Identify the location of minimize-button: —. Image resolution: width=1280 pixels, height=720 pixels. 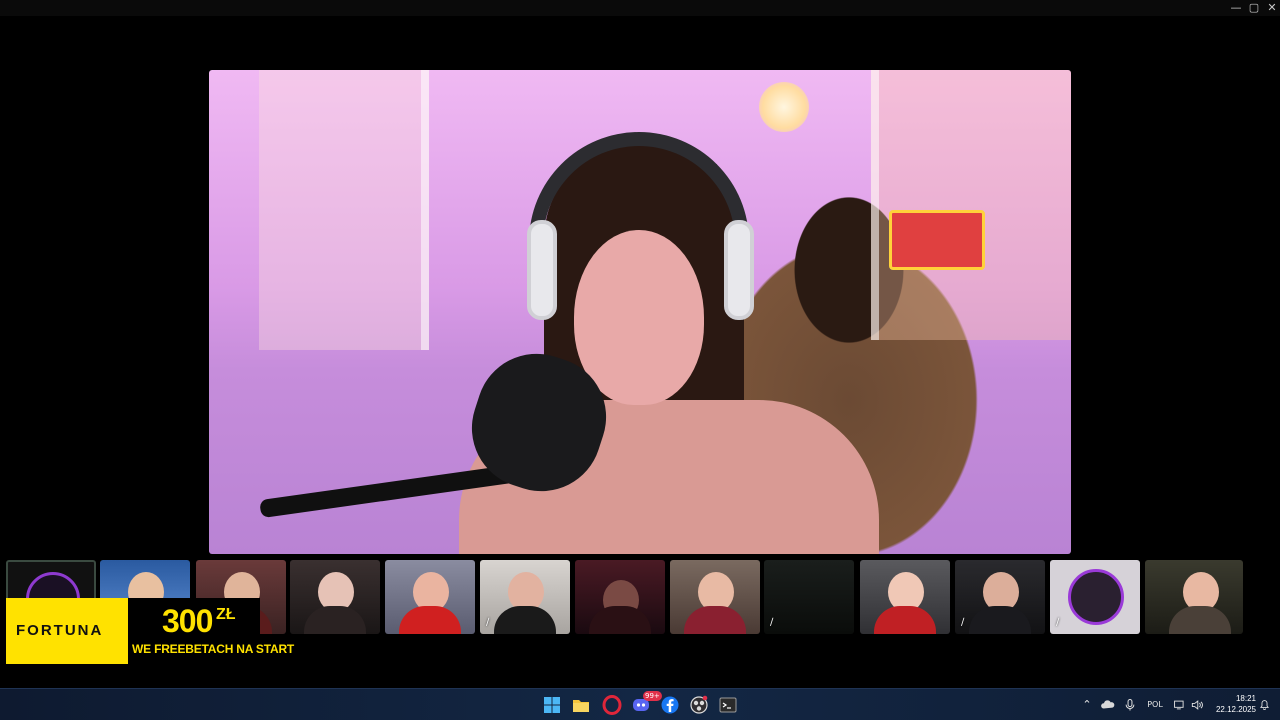
(1236, 8).